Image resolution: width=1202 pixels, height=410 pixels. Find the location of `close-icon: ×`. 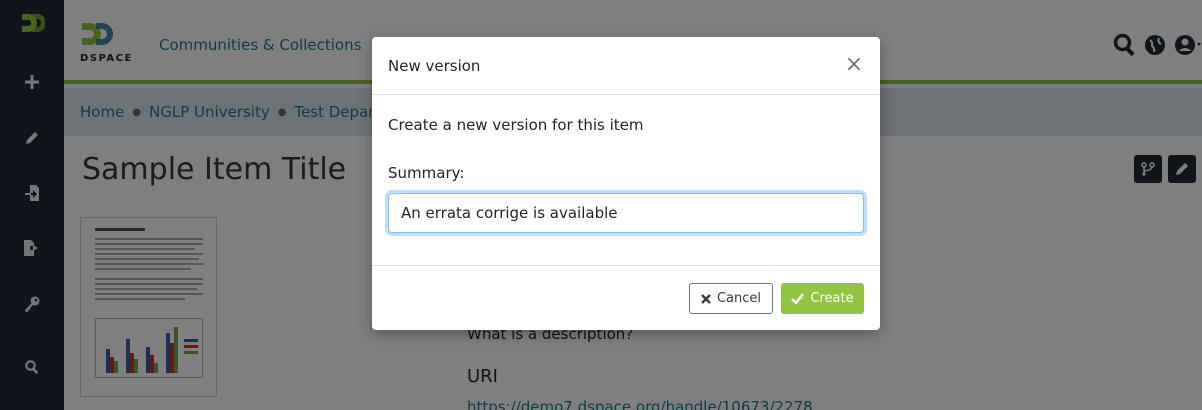

close-icon: × is located at coordinates (854, 65).